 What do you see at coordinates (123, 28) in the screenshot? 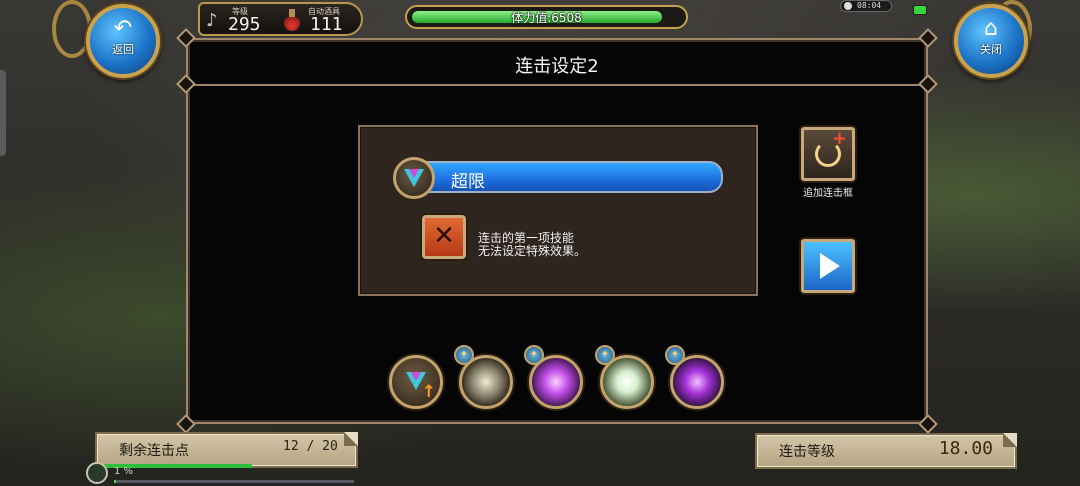
I see `back-arrow-icon: ↶` at bounding box center [123, 28].